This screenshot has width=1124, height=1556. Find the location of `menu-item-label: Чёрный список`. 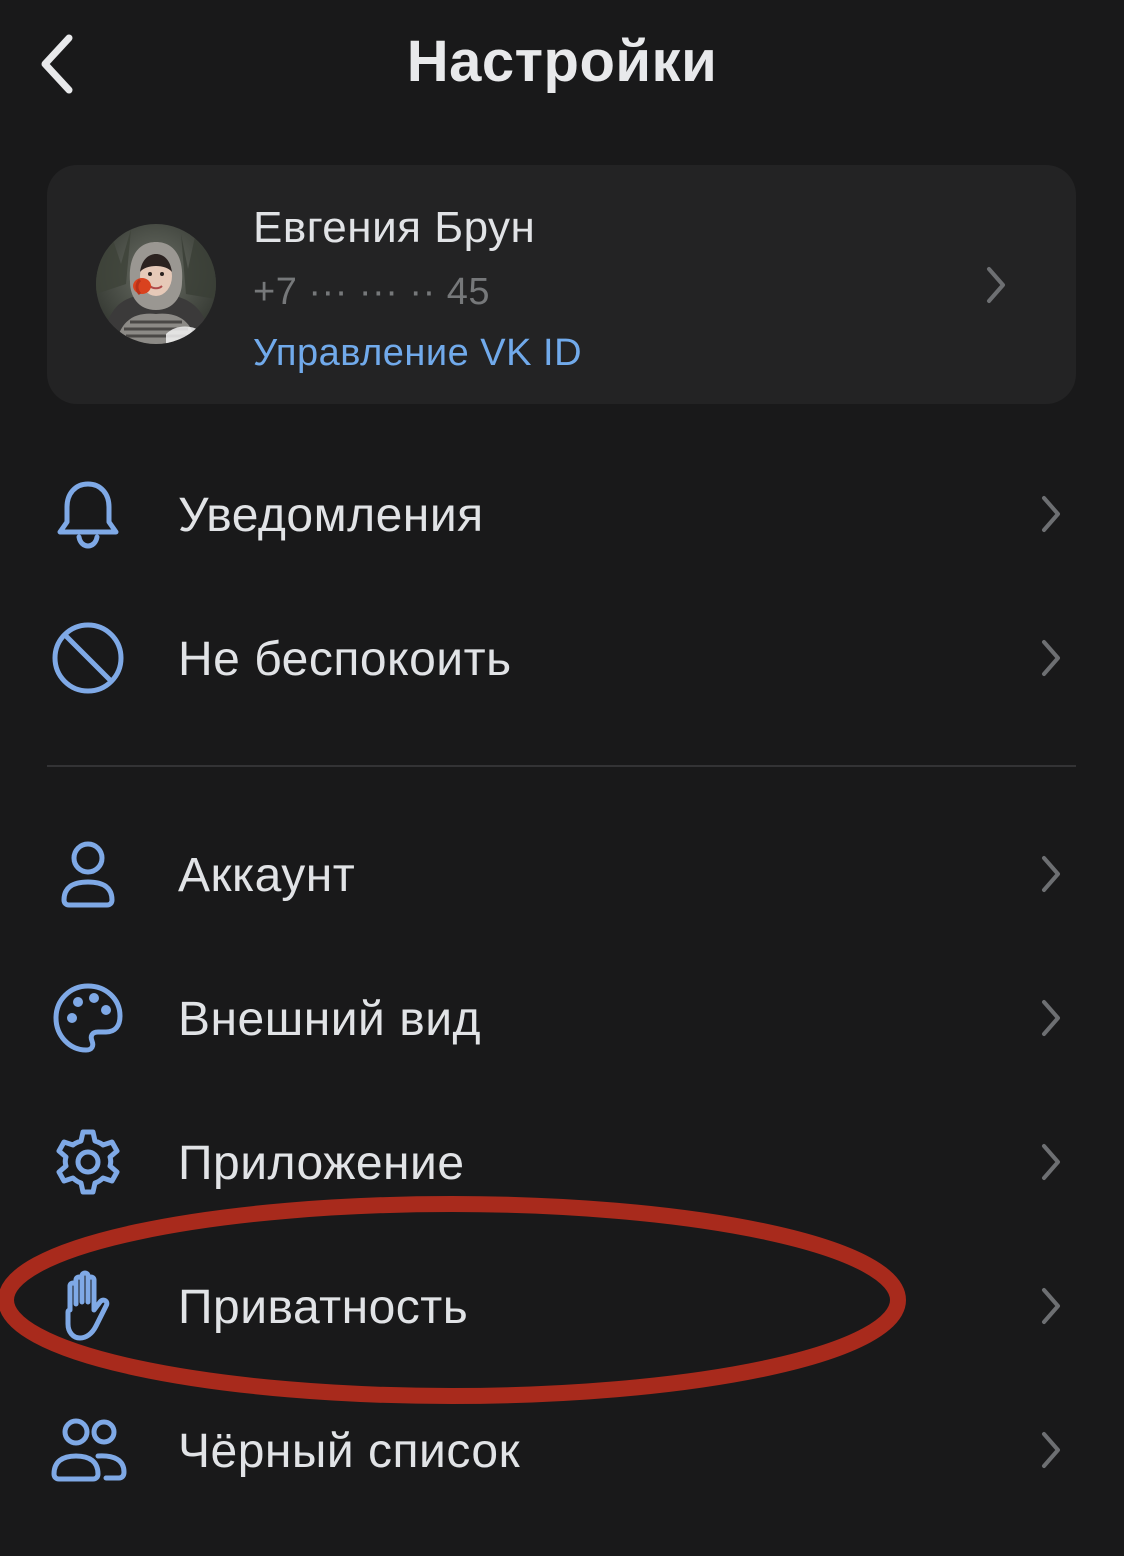

menu-item-label: Чёрный список is located at coordinates (349, 1451).